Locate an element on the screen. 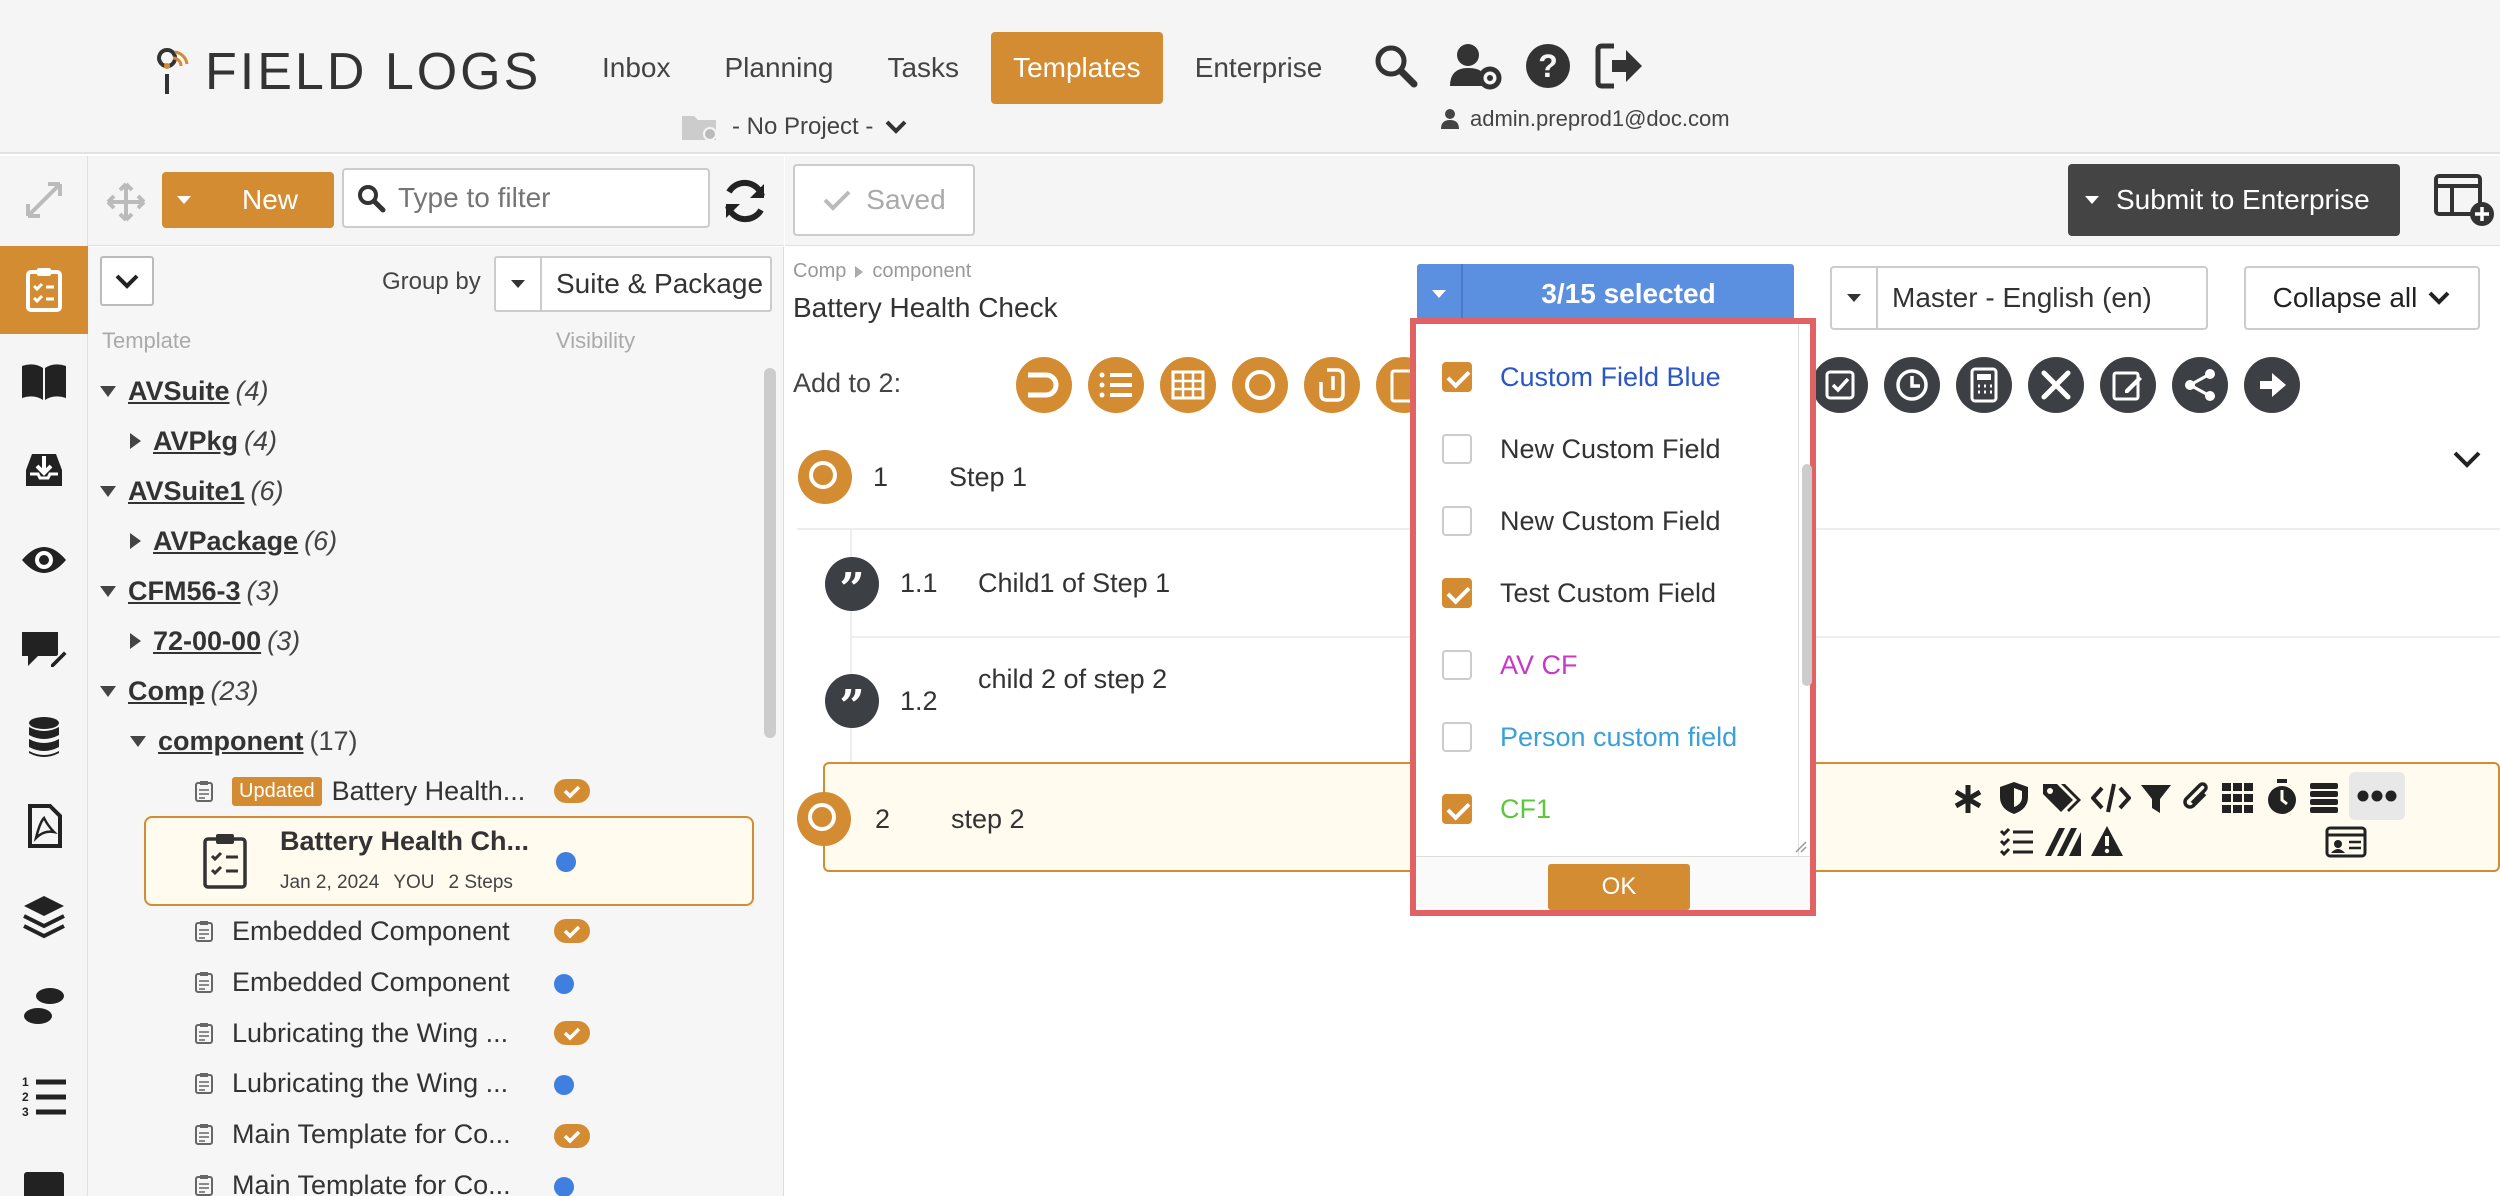 This screenshot has width=2500, height=1196. nav-tasks: Tasks is located at coordinates (923, 68).